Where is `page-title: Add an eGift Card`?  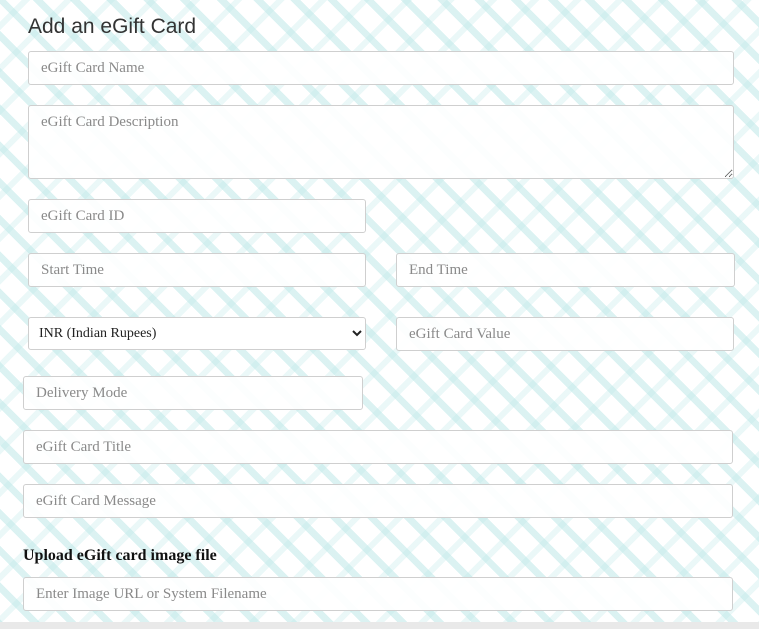
page-title: Add an eGift Card is located at coordinates (112, 26).